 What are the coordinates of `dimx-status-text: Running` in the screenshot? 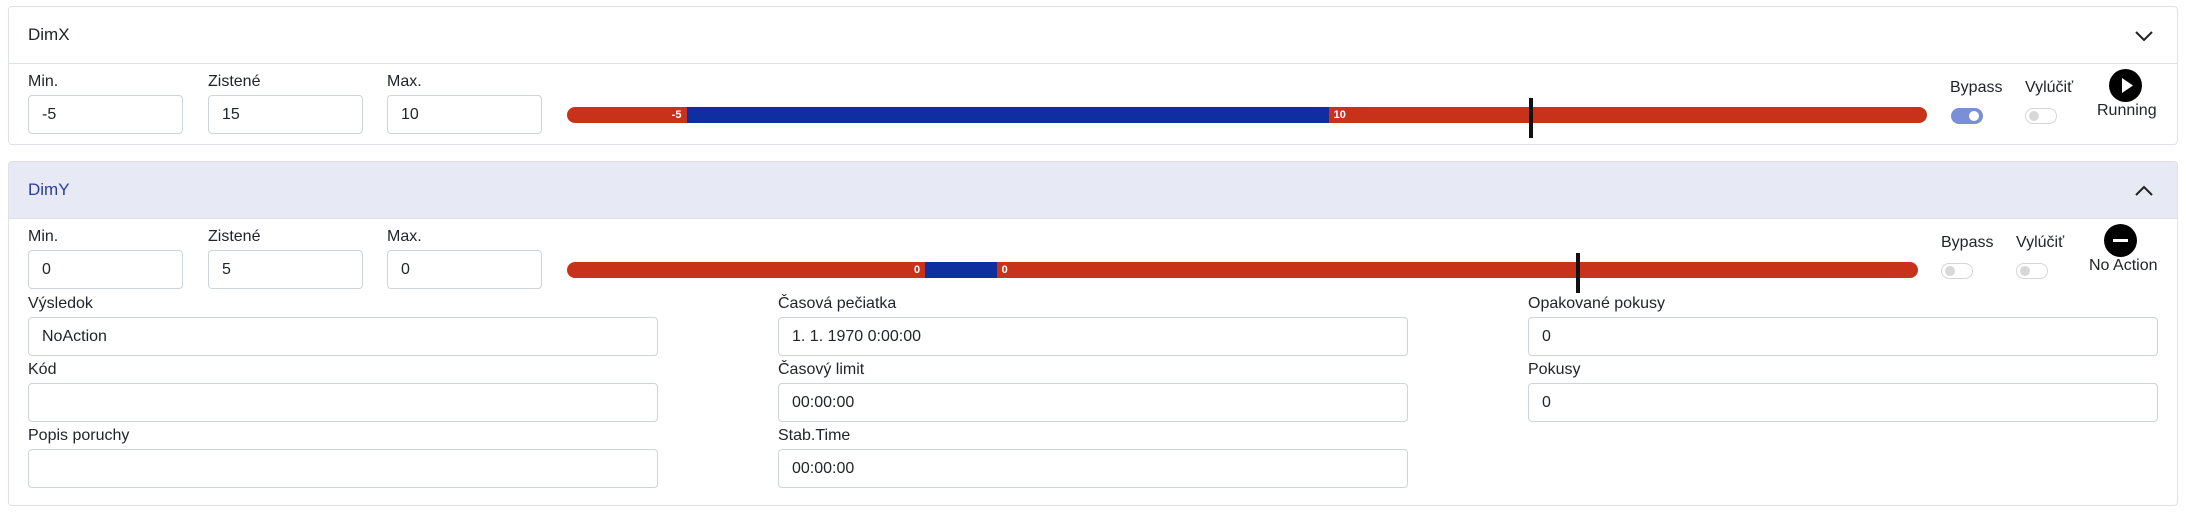 It's located at (2127, 110).